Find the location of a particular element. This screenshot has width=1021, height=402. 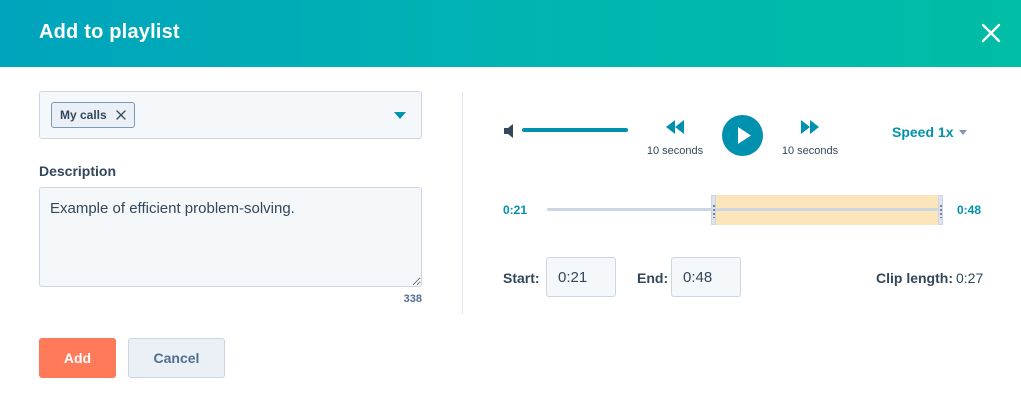

speed-dropdown: Speed 1x is located at coordinates (930, 132).